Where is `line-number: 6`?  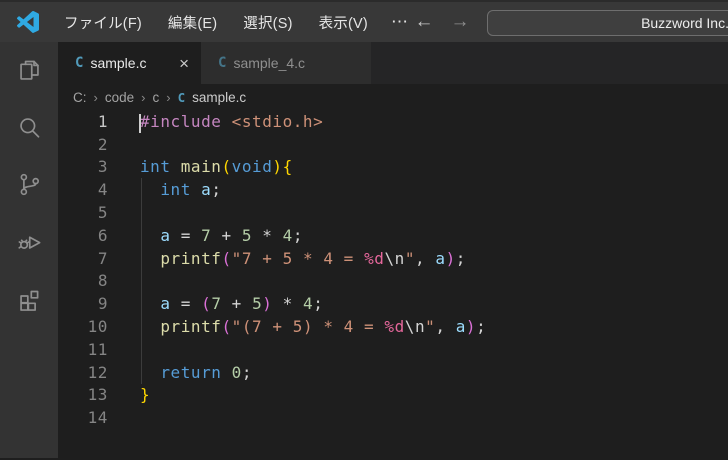 line-number: 6 is located at coordinates (83, 235).